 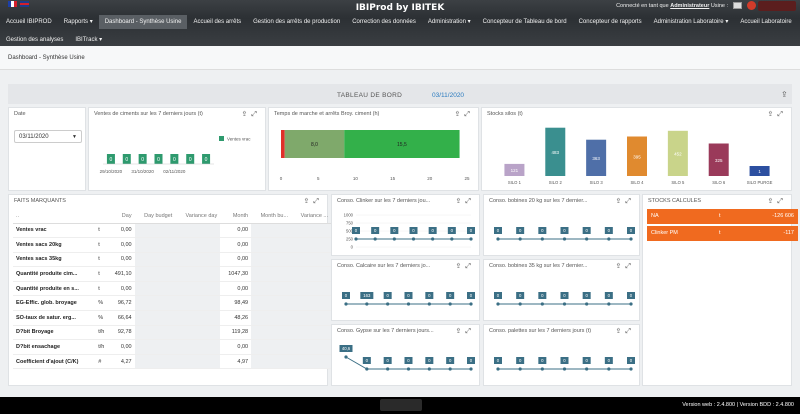 I want to click on column-header: Day budget, so click(x=155, y=216).